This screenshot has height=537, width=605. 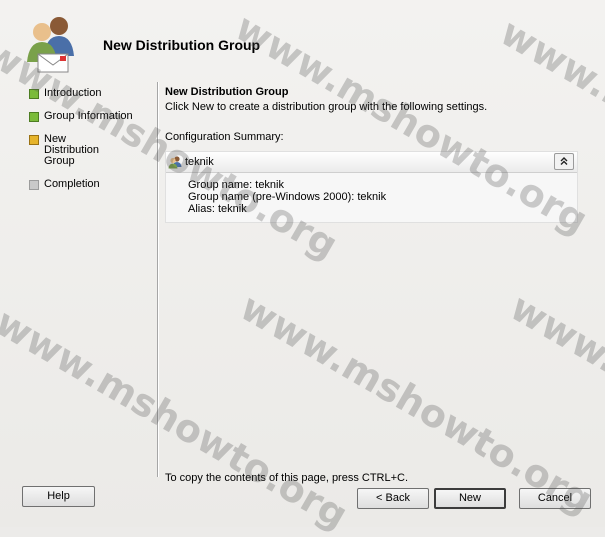 I want to click on cancel-button: Cancel, so click(x=555, y=498).